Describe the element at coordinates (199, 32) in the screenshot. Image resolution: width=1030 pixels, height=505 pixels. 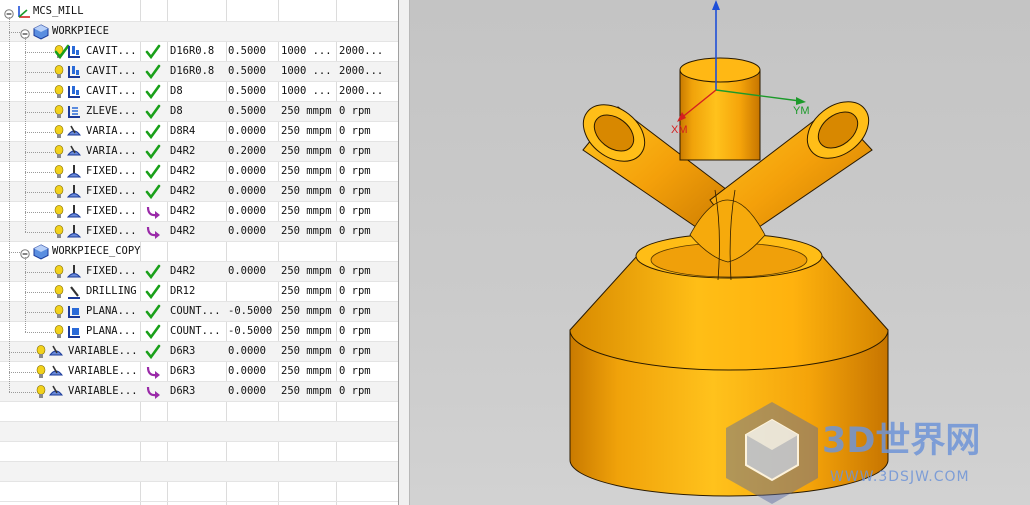
I see `tree-row: WORKPIECE` at that location.